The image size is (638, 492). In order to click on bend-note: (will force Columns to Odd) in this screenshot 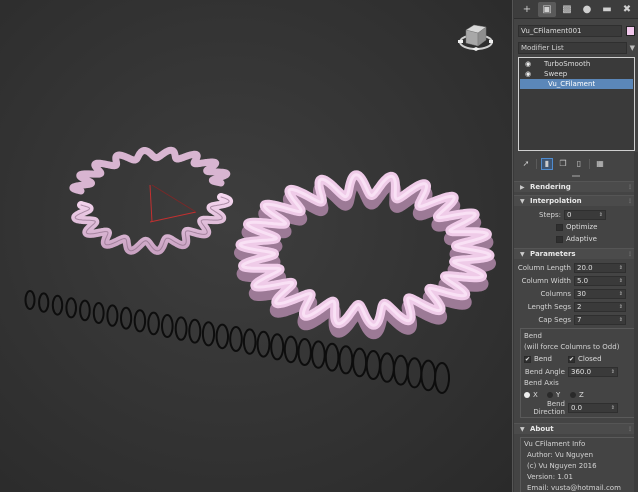, I will do `click(572, 347)`.